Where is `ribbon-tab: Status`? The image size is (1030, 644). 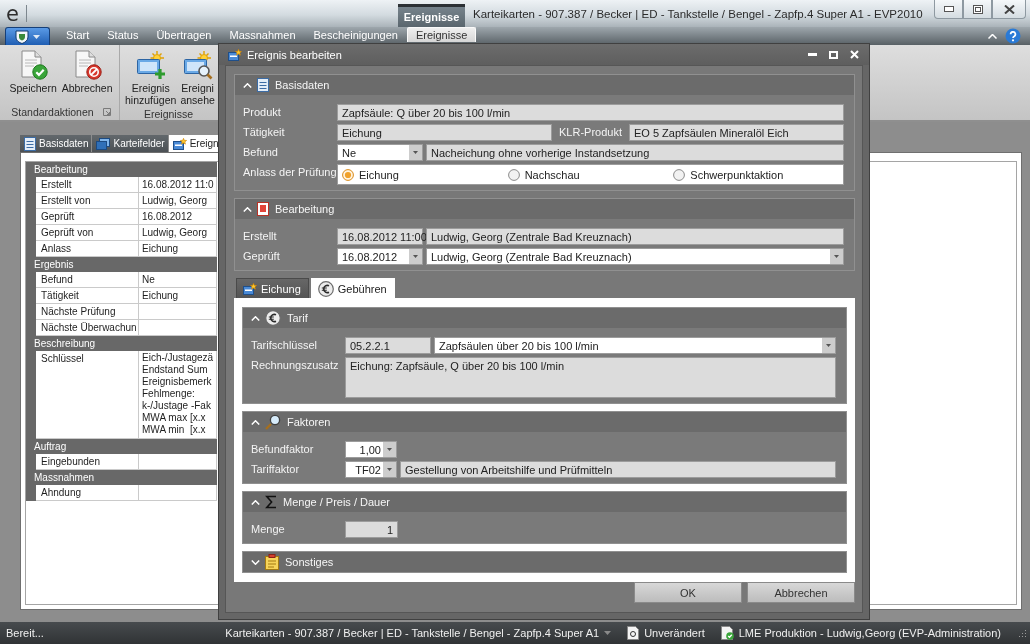
ribbon-tab: Status is located at coordinates (123, 34).